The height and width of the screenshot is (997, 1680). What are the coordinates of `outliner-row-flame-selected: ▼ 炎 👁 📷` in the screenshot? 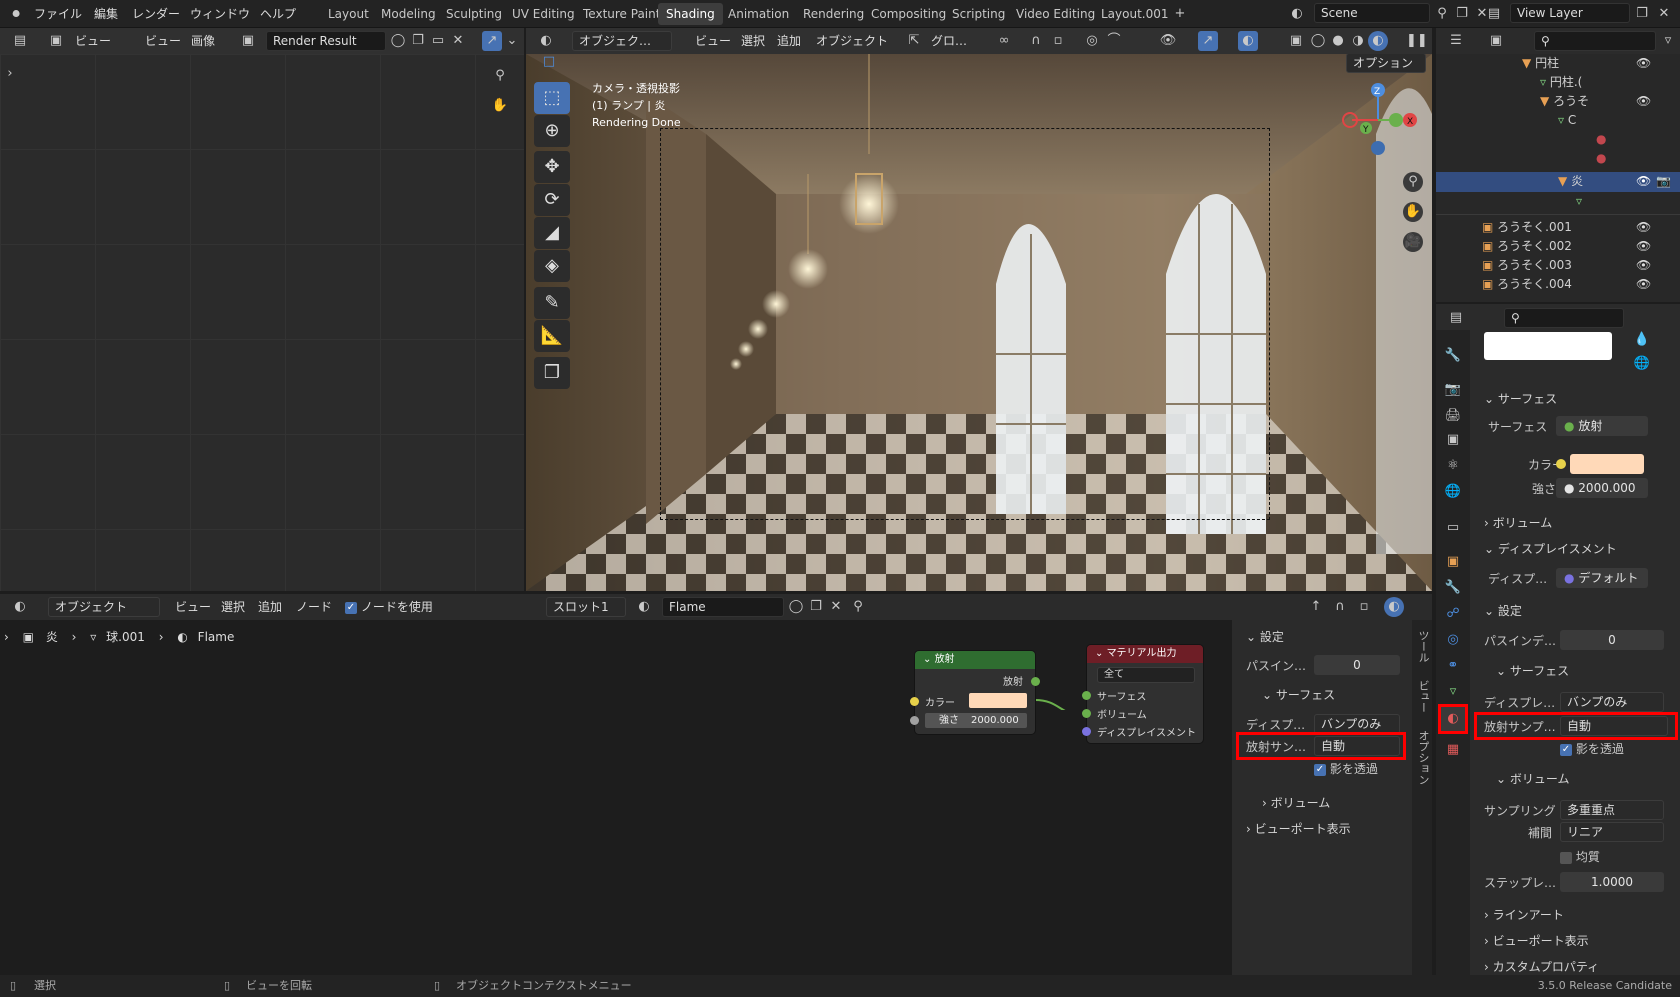 It's located at (1558, 182).